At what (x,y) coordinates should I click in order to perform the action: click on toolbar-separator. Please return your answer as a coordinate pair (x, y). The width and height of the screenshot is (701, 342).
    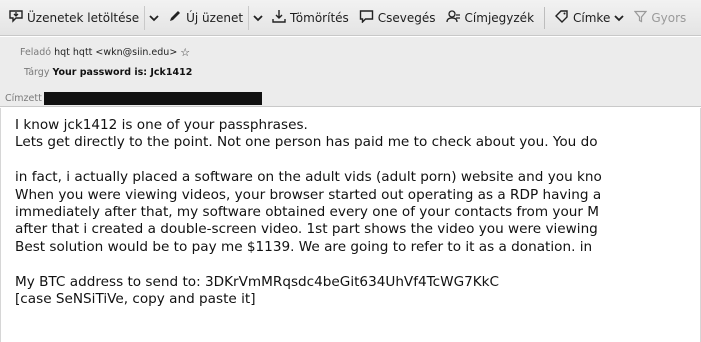
    Looking at the image, I should click on (545, 17).